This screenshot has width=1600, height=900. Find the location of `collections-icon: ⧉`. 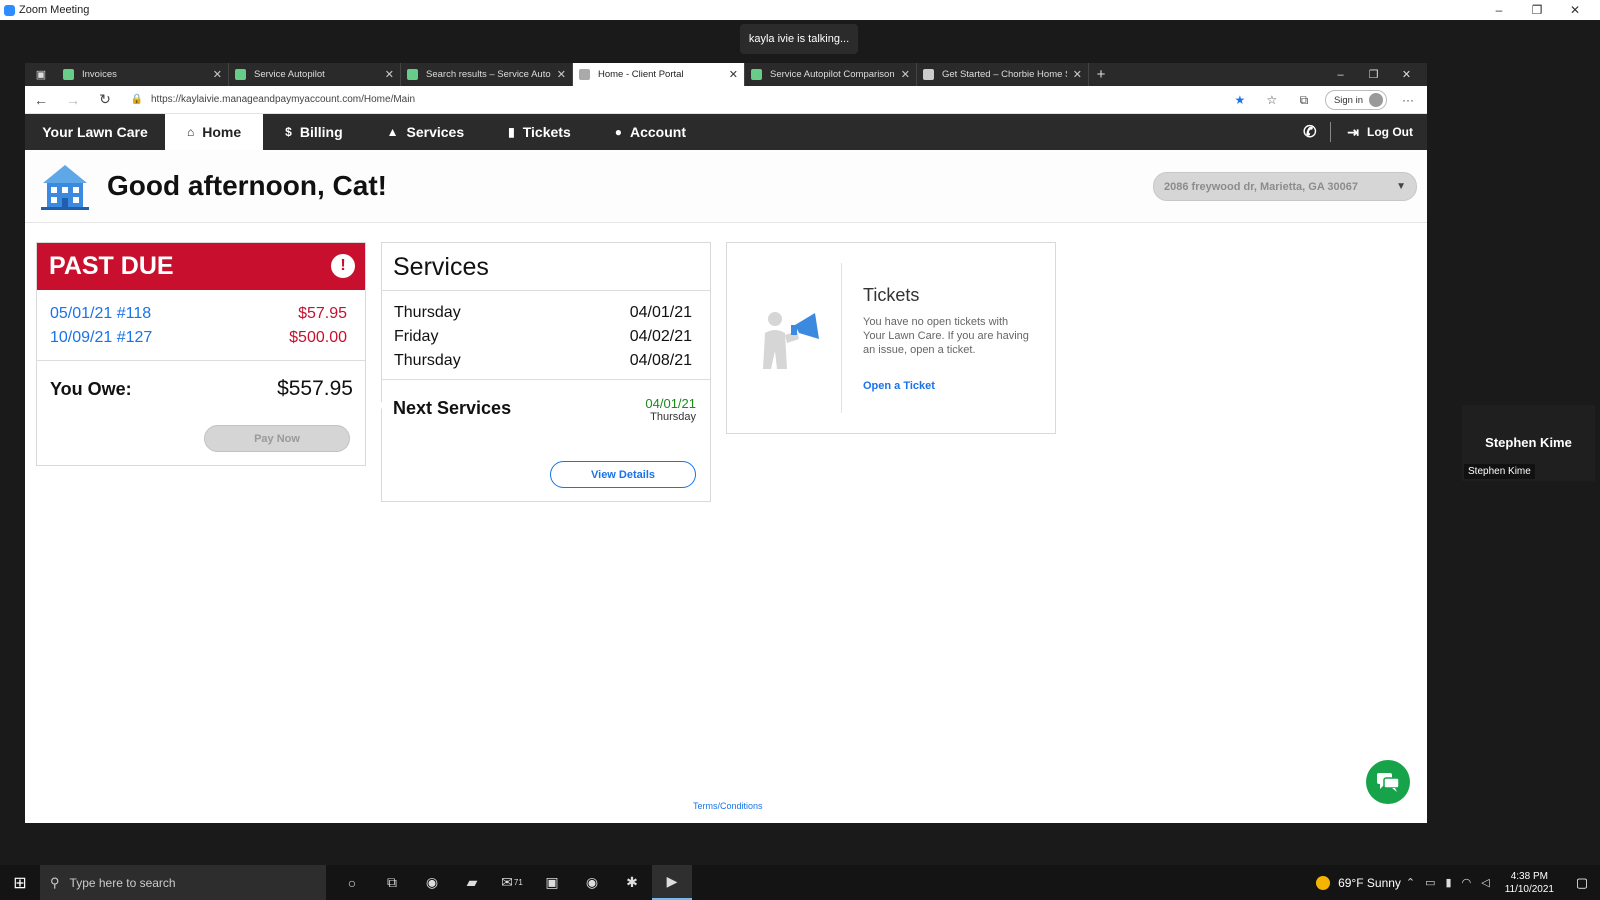

collections-icon: ⧉ is located at coordinates (1304, 100).